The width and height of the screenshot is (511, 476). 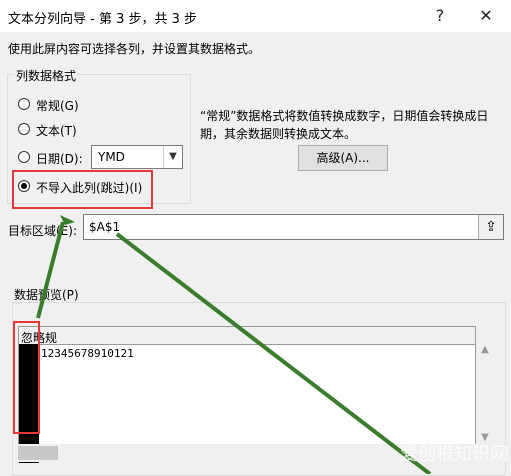 What do you see at coordinates (454, 454) in the screenshot?
I see `watermark-text: 爱创根知识网` at bounding box center [454, 454].